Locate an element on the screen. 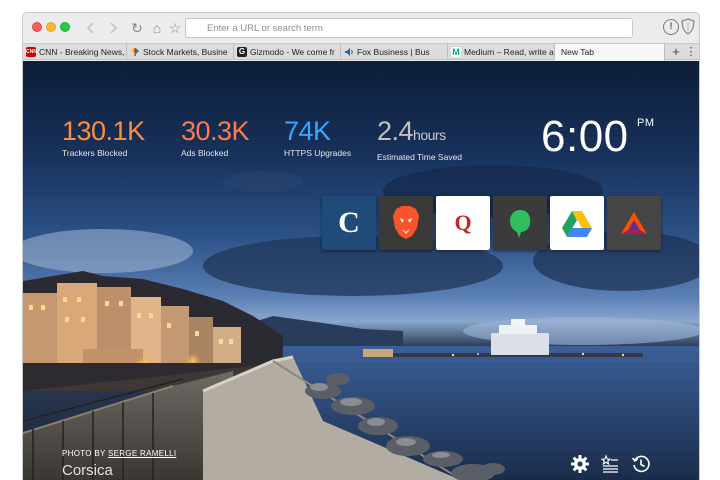 Image resolution: width=720 pixels, height=480 pixels. stat-unit: hours is located at coordinates (429, 135).